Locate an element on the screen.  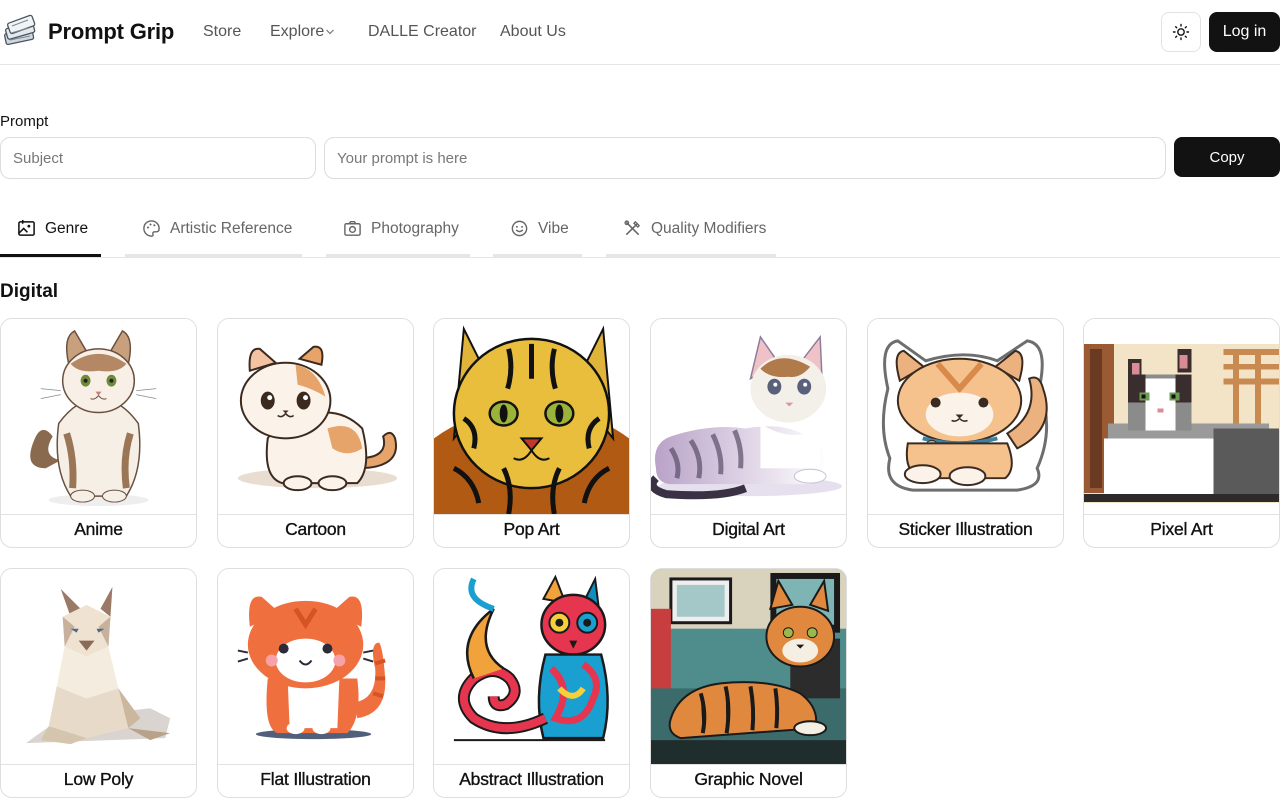
graphic-novel-cat-image is located at coordinates (748, 667).